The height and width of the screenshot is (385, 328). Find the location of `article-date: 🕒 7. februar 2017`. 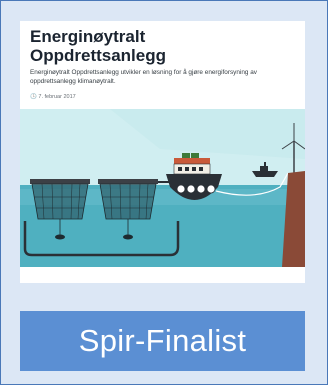

article-date: 🕒 7. februar 2017 is located at coordinates (53, 97).